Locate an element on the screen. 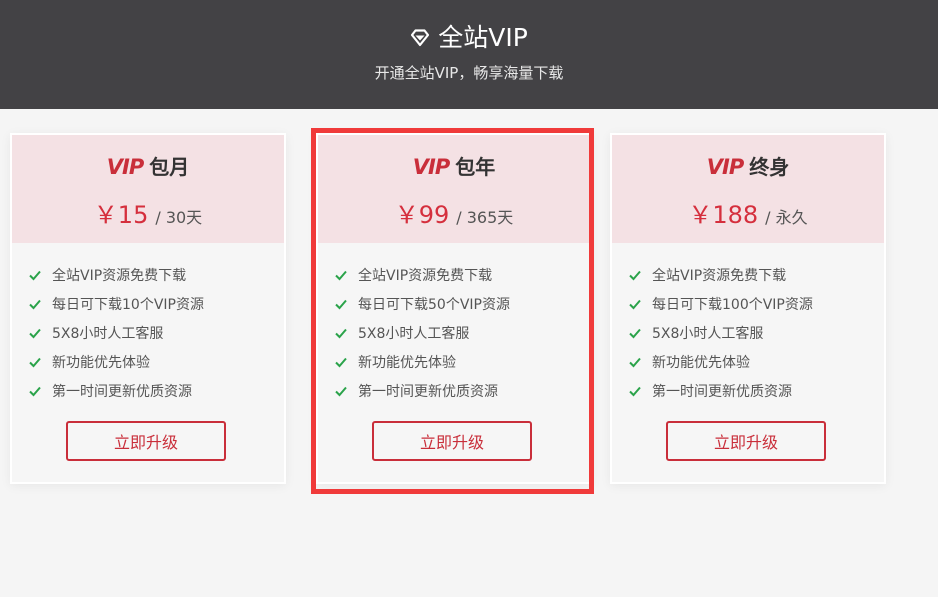 The height and width of the screenshot is (597, 938). plan-card-header: VIP 包月 ￥15 / 30天 is located at coordinates (148, 189).